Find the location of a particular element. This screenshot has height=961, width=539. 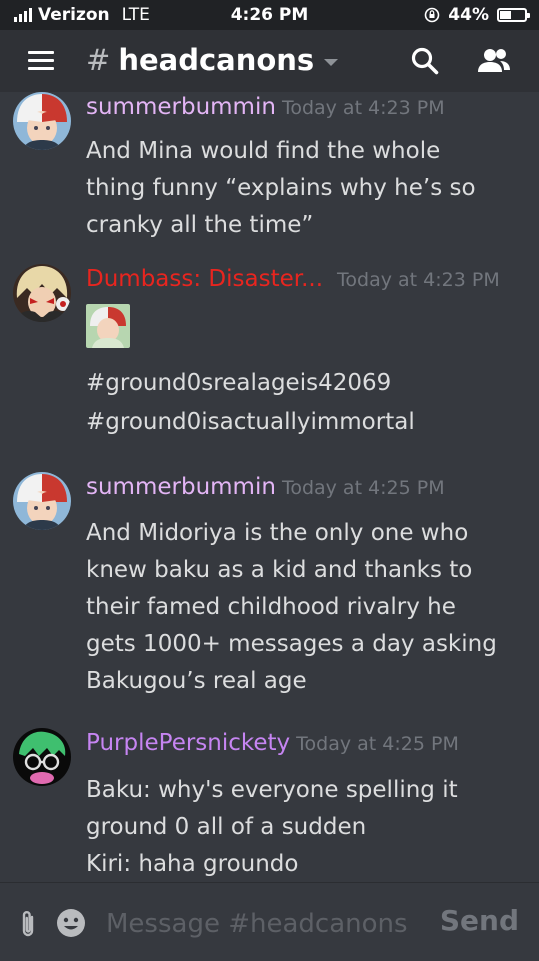

message-line: And Mina would find the whole is located at coordinates (263, 151).